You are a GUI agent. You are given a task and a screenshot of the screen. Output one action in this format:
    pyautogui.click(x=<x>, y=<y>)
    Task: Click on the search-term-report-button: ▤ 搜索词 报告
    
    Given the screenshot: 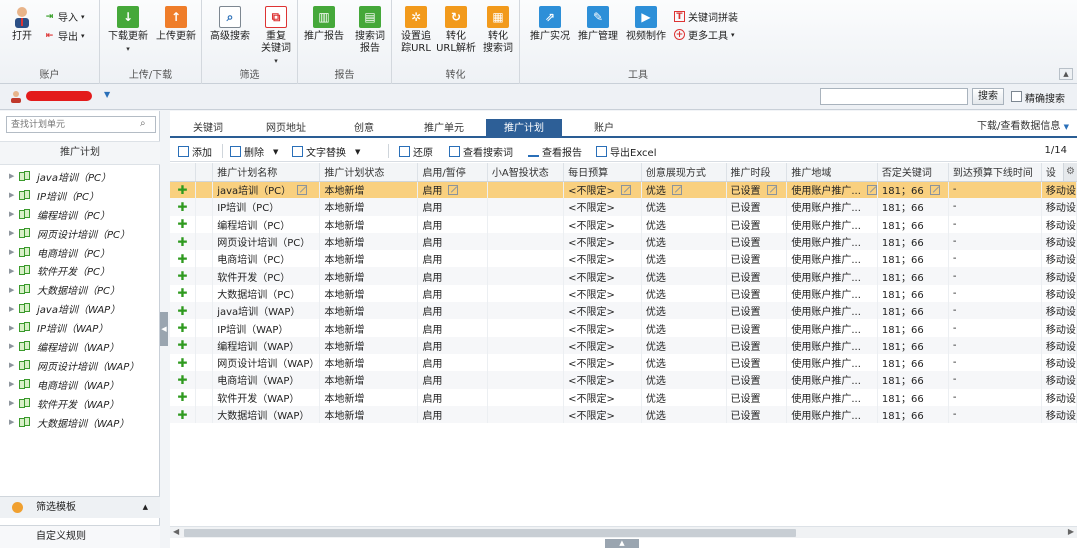 What is the action you would take?
    pyautogui.click(x=370, y=30)
    